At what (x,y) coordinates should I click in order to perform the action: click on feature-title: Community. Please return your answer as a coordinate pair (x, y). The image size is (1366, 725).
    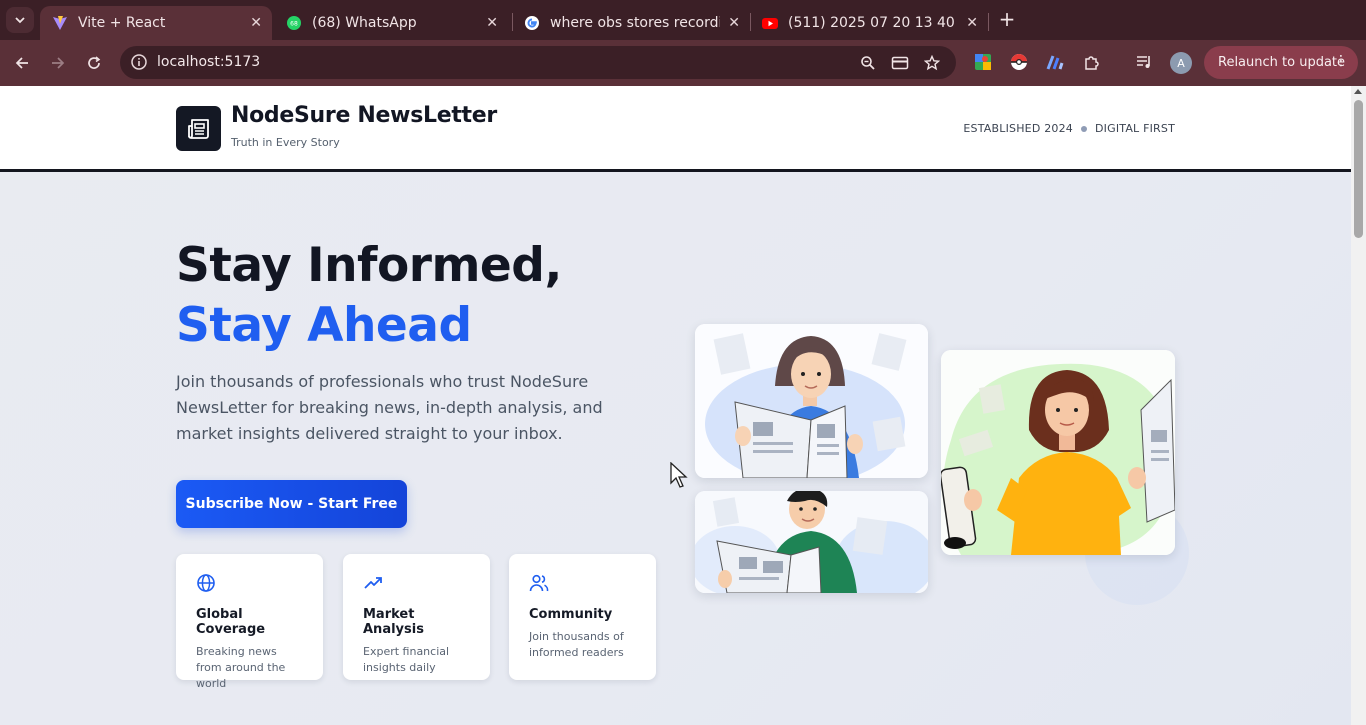
    Looking at the image, I should click on (571, 614).